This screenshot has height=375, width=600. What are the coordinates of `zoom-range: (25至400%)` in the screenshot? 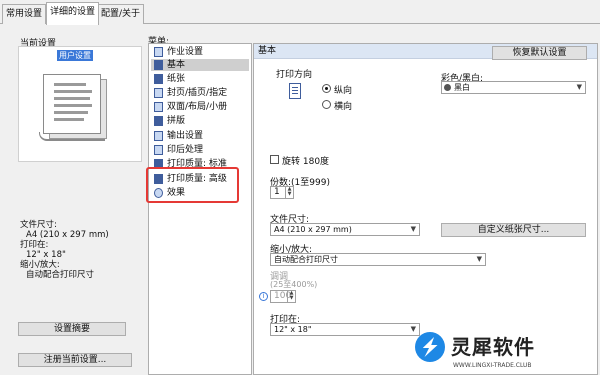 It's located at (294, 284).